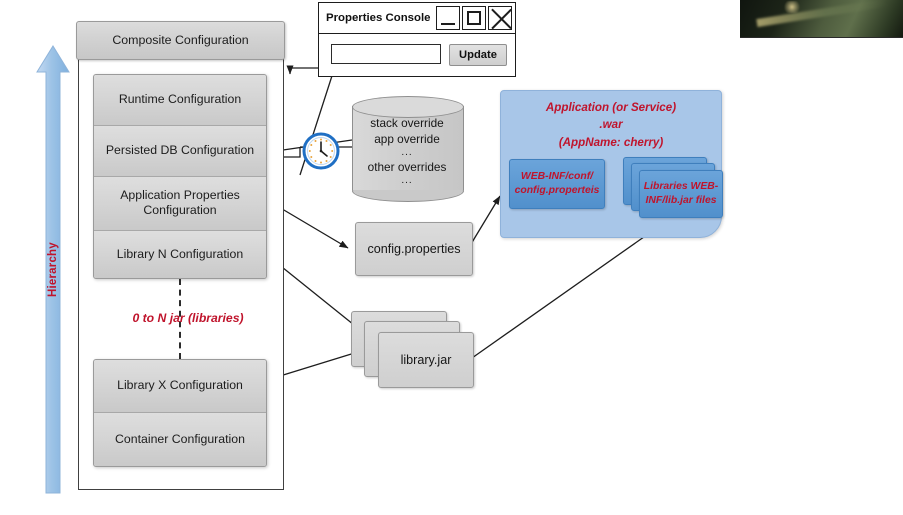 The width and height of the screenshot is (903, 515). I want to click on update-button-label: Update, so click(478, 55).